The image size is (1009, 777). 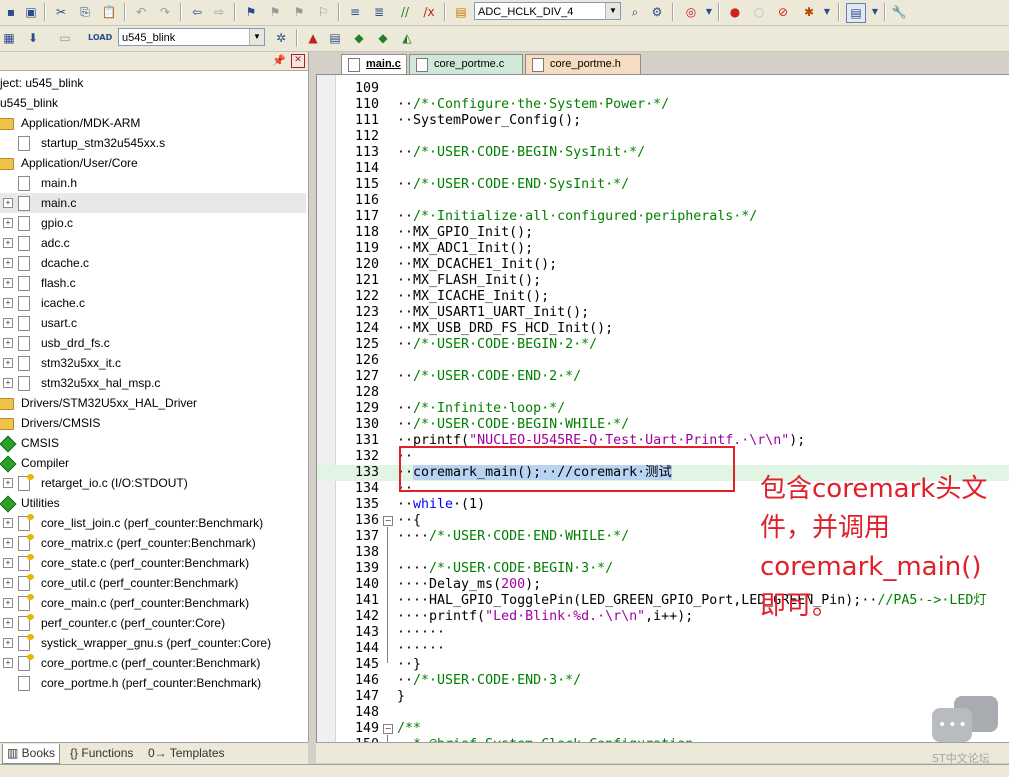 What do you see at coordinates (9, 38) in the screenshot?
I see `translate-icon: ▦` at bounding box center [9, 38].